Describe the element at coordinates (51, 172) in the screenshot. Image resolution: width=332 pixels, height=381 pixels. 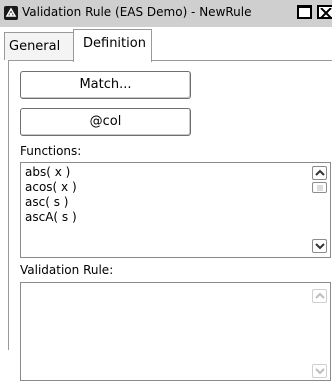
I see `list-item: abs( x )` at that location.